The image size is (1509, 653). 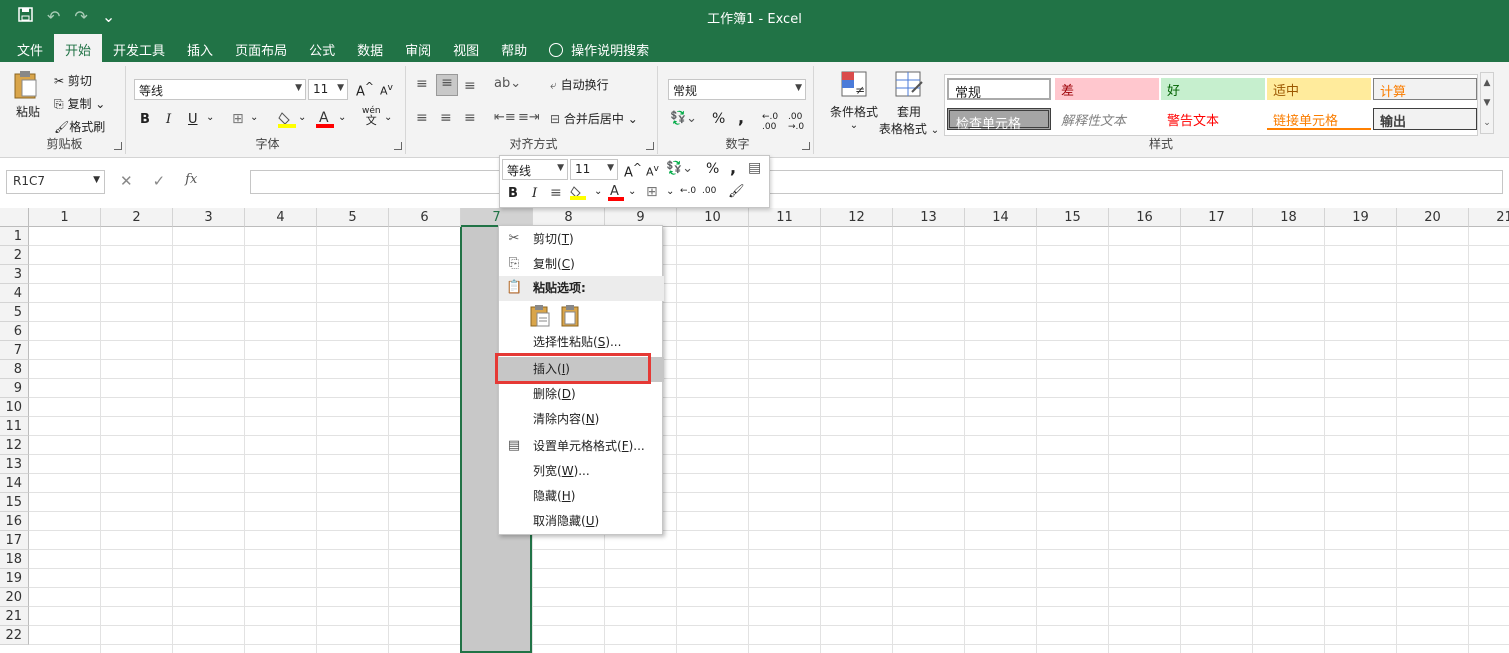 What do you see at coordinates (14, 255) in the screenshot?
I see `row-header: 2` at bounding box center [14, 255].